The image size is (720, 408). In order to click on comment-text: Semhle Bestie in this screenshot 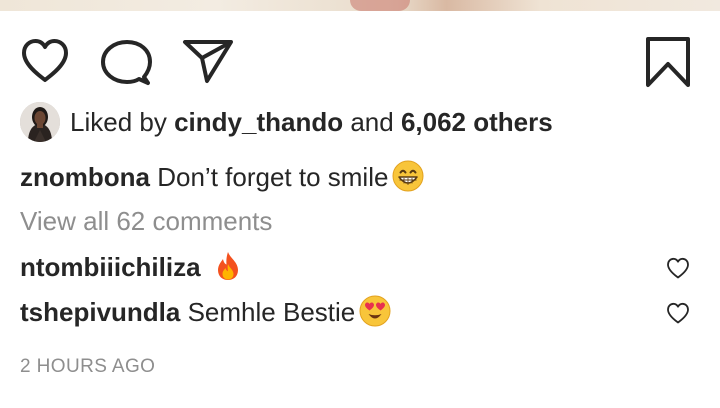, I will do `click(271, 312)`.